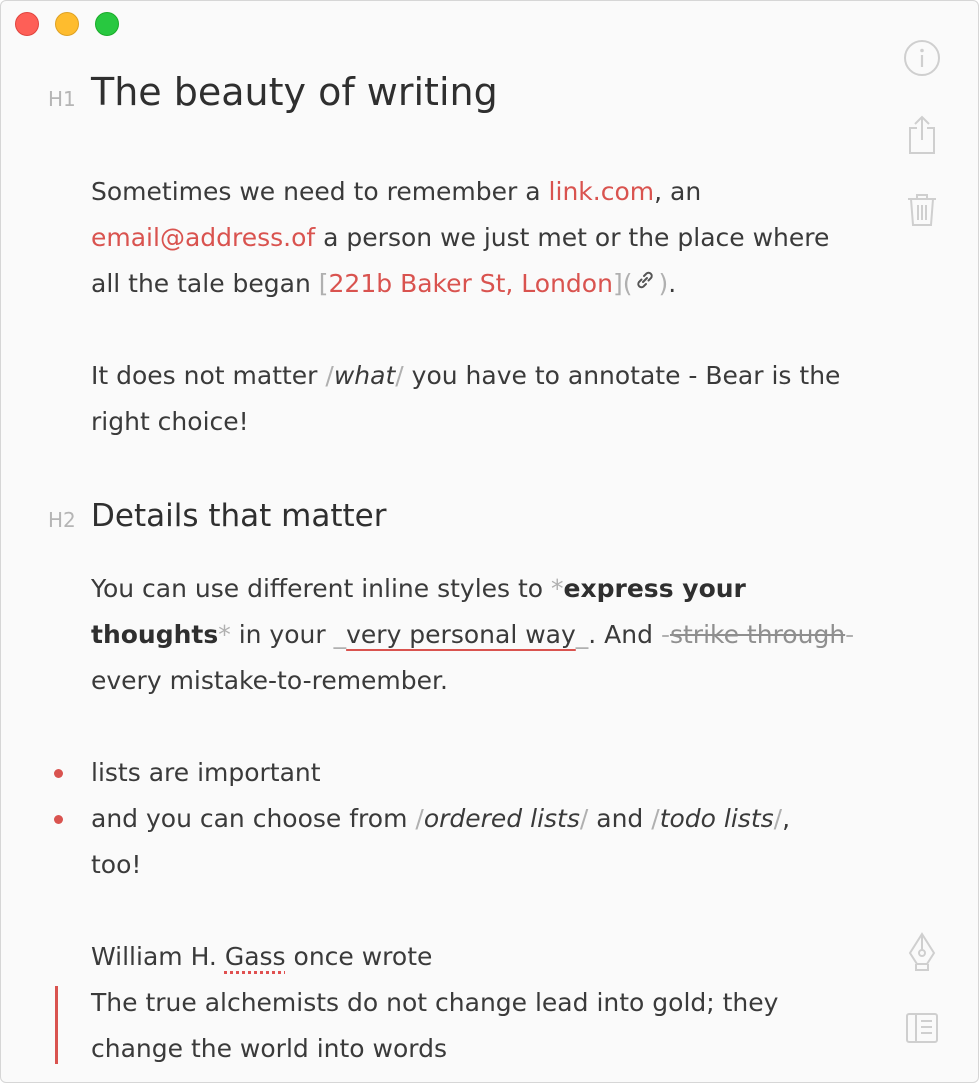 The width and height of the screenshot is (979, 1083). I want to click on italic-text: ordered lists, so click(501, 818).